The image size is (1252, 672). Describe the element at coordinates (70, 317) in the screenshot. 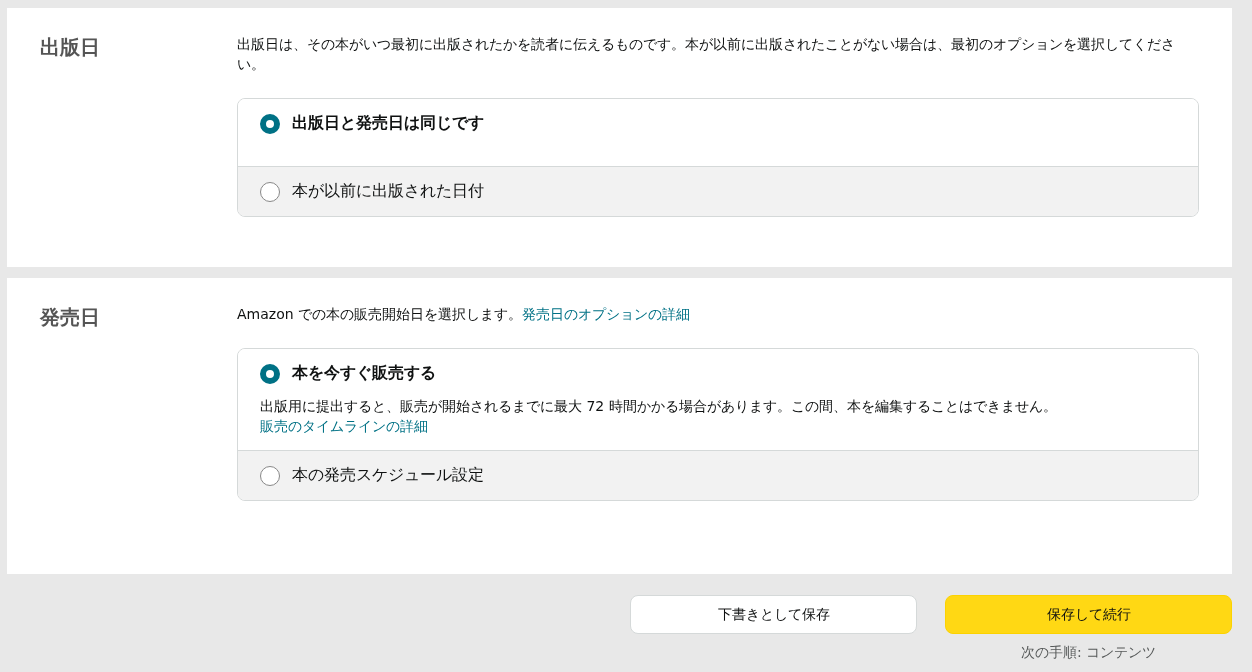

I see `section-title: 発売日` at that location.